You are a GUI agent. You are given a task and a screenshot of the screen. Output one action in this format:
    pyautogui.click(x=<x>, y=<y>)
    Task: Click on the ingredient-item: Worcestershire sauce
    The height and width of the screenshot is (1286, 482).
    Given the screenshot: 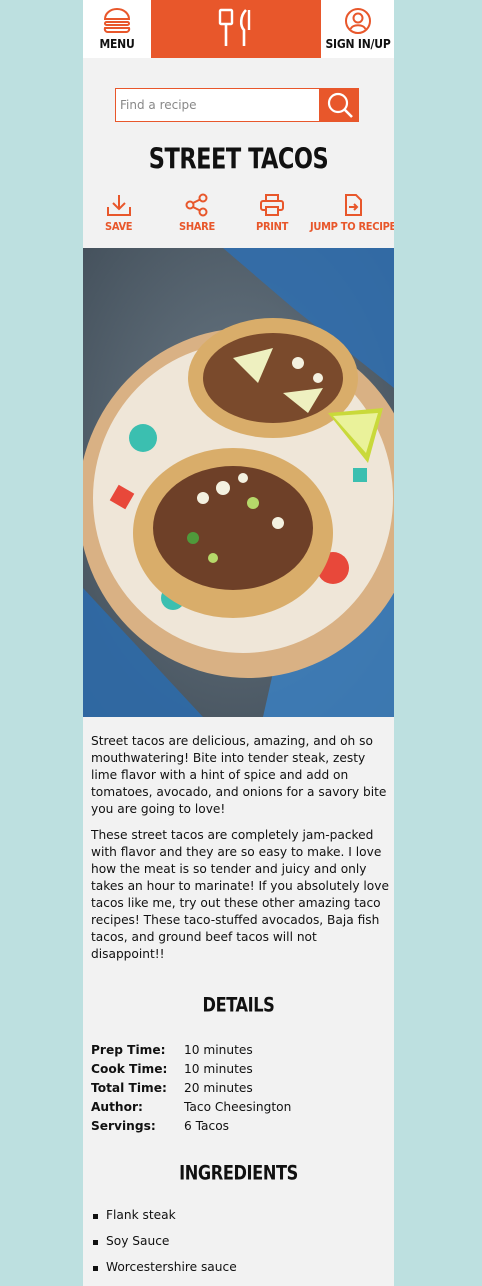 What is the action you would take?
    pyautogui.click(x=164, y=1273)
    